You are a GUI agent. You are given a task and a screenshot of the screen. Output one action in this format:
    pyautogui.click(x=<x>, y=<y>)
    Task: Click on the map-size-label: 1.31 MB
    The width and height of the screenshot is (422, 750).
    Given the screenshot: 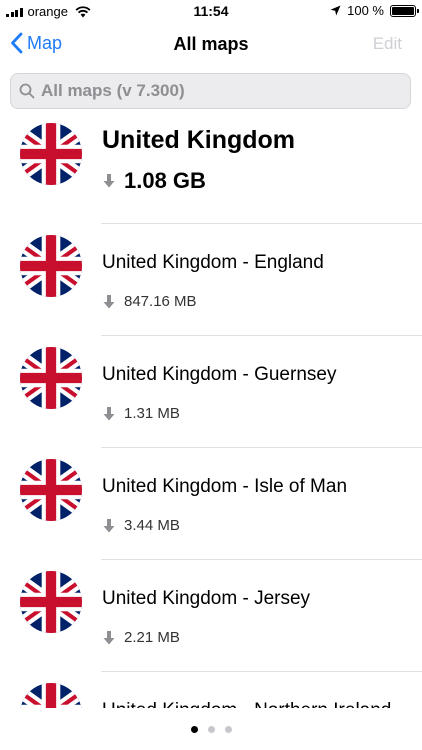 What is the action you would take?
    pyautogui.click(x=152, y=413)
    